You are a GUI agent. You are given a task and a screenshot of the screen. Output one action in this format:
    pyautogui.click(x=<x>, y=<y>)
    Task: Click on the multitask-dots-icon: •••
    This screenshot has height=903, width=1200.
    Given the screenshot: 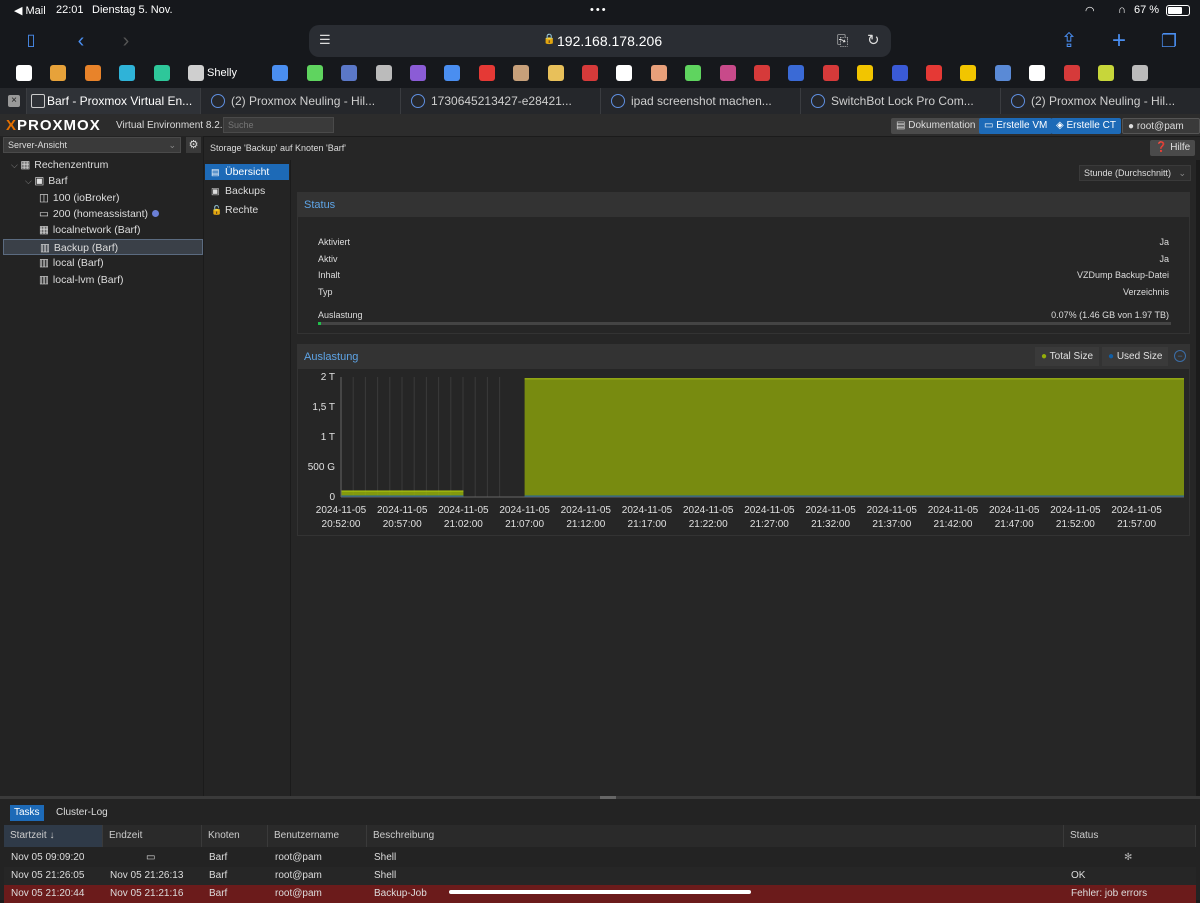 What is the action you would take?
    pyautogui.click(x=599, y=10)
    